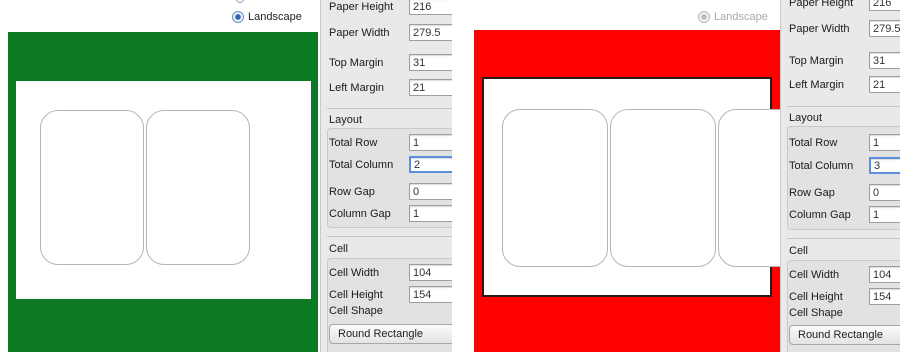 The height and width of the screenshot is (352, 900). I want to click on portrait-radio-partial, so click(240, 1).